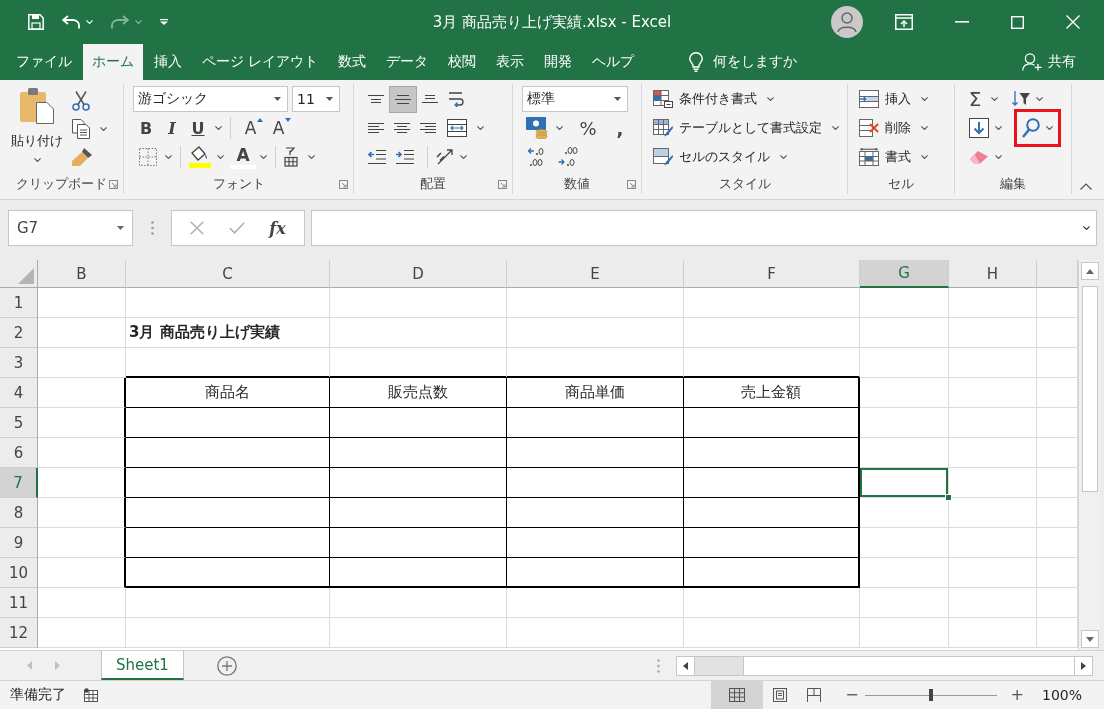  Describe the element at coordinates (558, 62) in the screenshot. I see `menu-tab: 開発` at that location.